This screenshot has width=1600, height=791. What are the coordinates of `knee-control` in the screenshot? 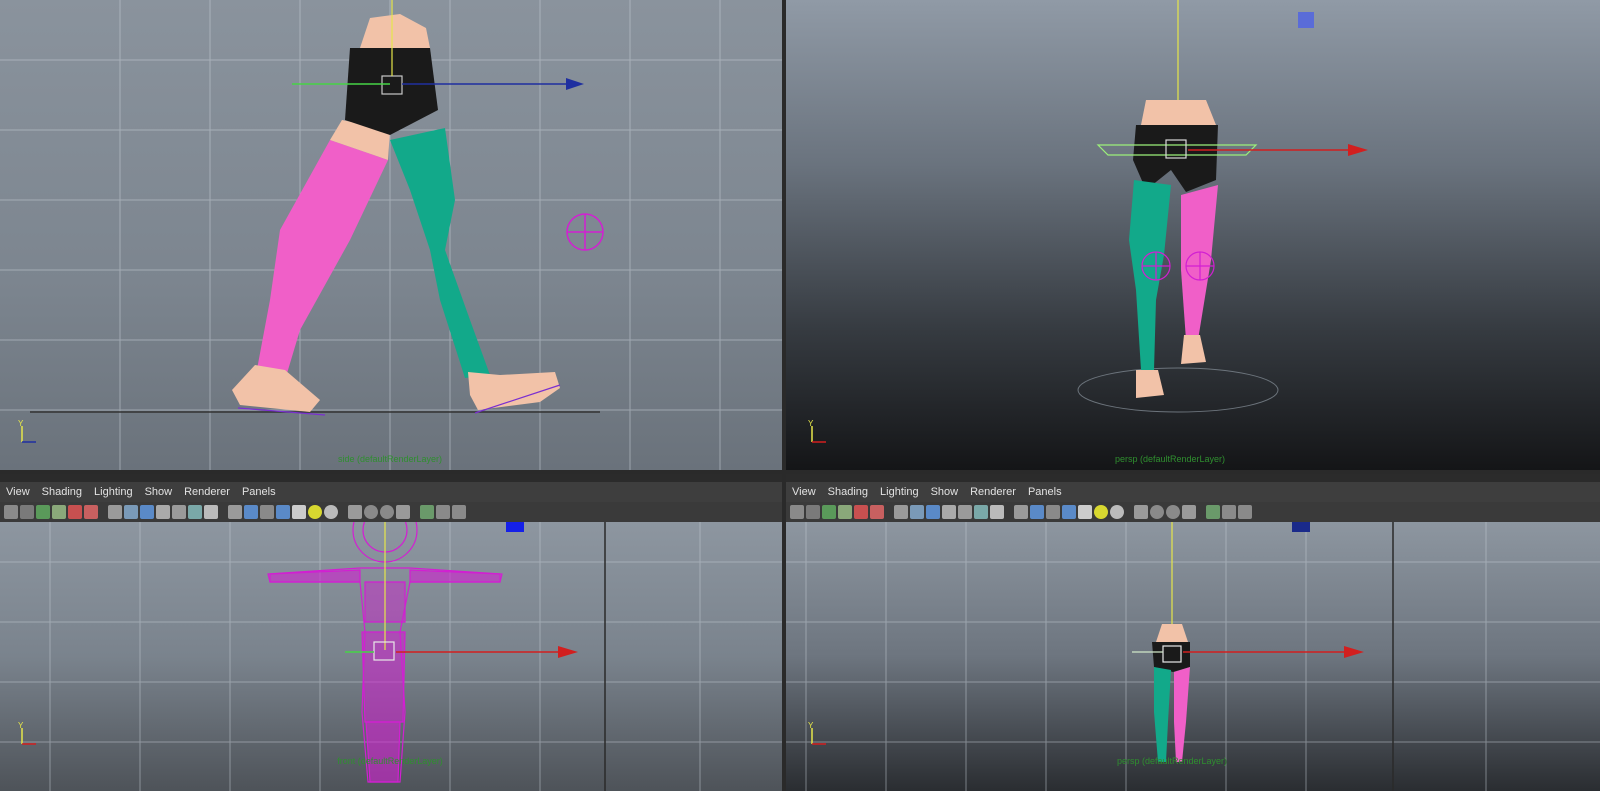 It's located at (585, 232).